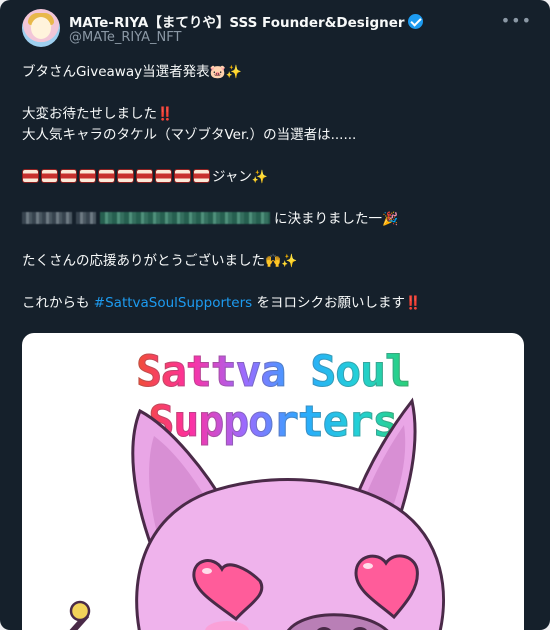 The height and width of the screenshot is (630, 550). Describe the element at coordinates (80, 615) in the screenshot. I see `drumstick-prop` at that location.